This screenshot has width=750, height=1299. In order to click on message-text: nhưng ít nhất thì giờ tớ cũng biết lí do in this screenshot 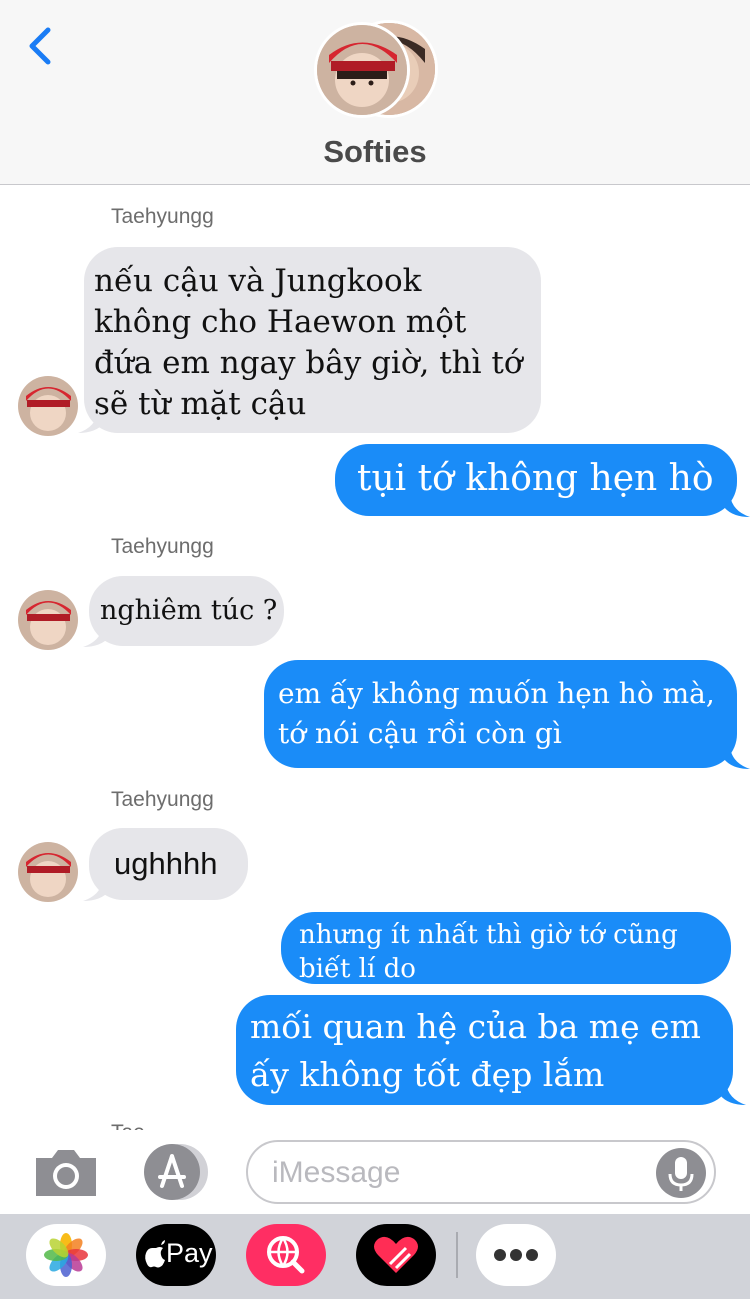, I will do `click(488, 952)`.